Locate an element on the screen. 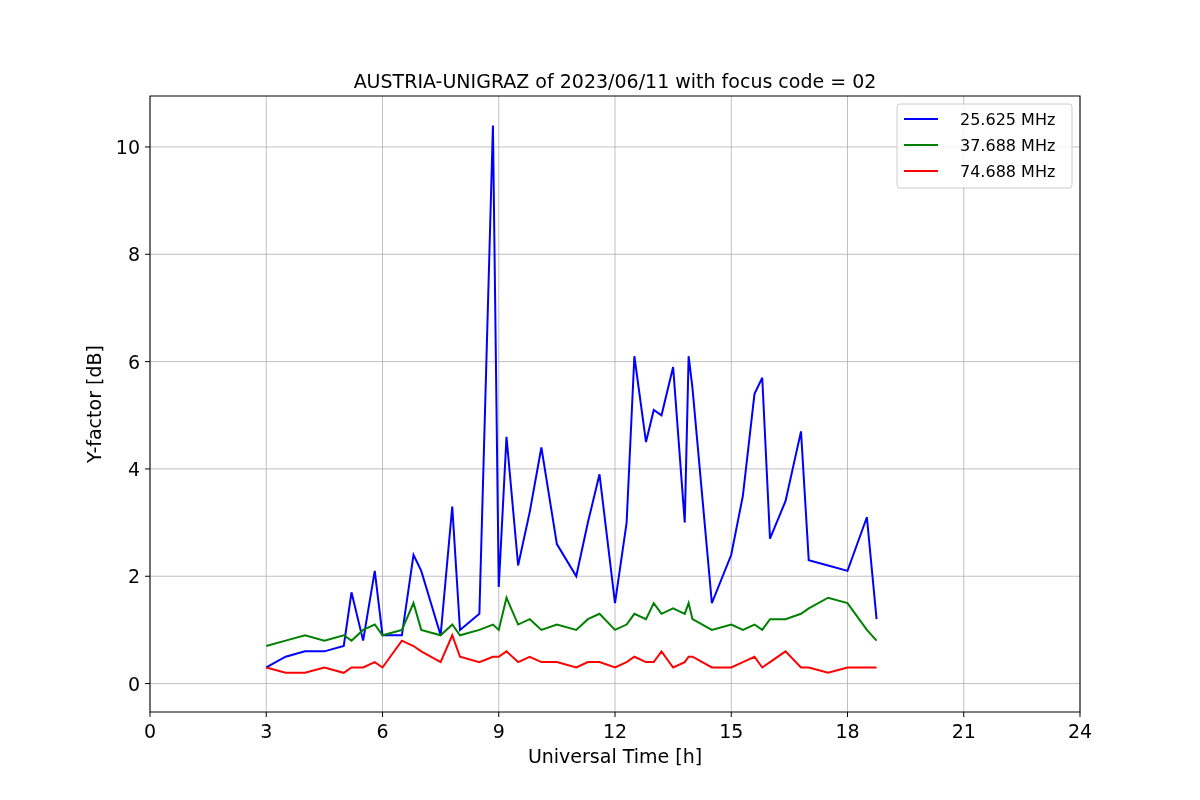 This screenshot has height=800, width=1200. tick-label: 24 is located at coordinates (1080, 731).